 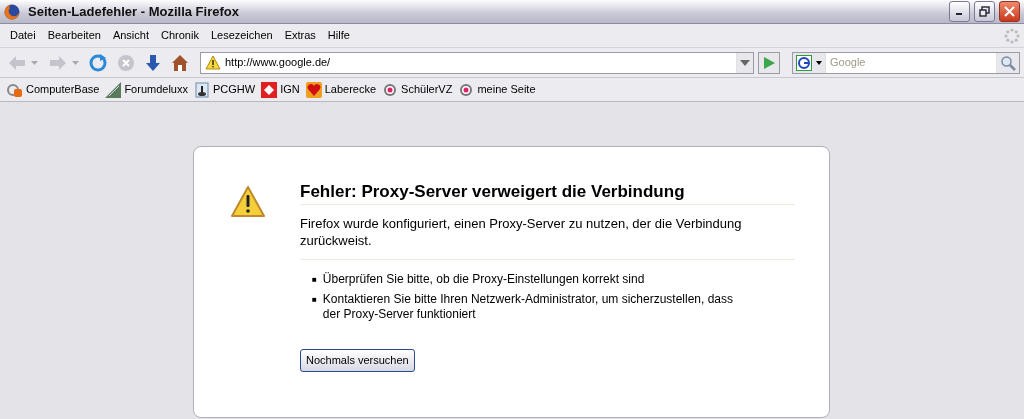 I want to click on menu-item: Hilfe, so click(x=338, y=35).